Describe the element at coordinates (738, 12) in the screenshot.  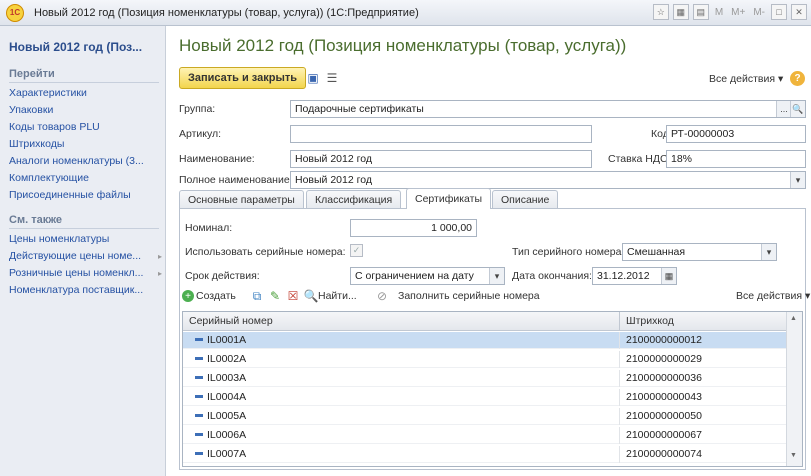
I see `memory-plus-button: M+` at that location.